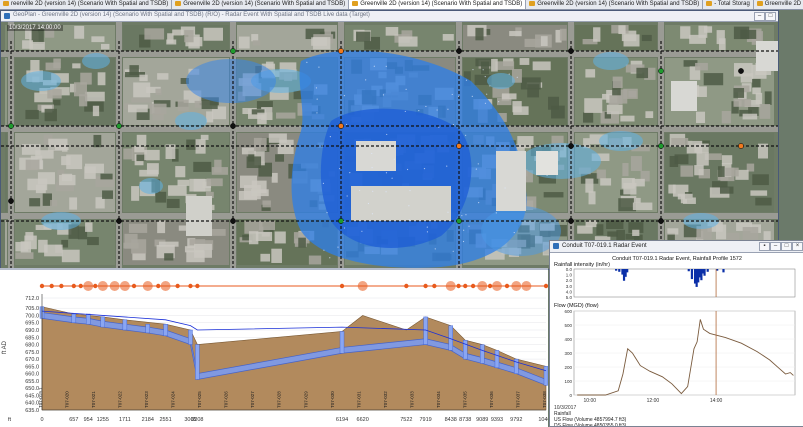  I want to click on graph-close-button: ×, so click(797, 246).